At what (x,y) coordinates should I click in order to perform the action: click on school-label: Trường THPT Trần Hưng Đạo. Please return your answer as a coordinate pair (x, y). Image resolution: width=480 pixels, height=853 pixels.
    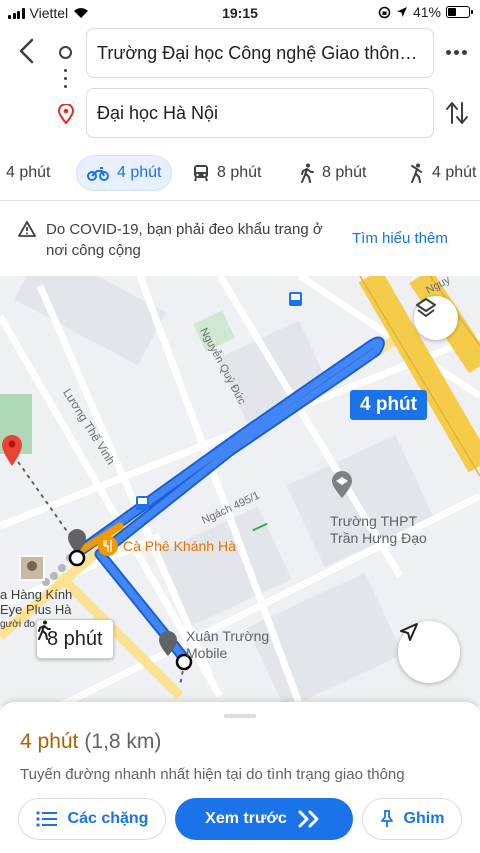
    Looking at the image, I should click on (378, 530).